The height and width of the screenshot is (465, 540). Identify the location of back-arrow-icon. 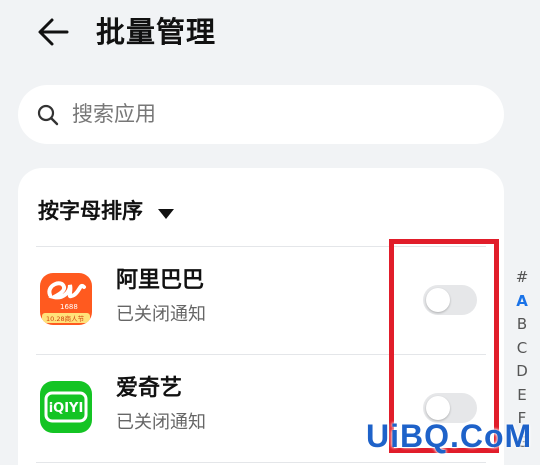
(54, 32).